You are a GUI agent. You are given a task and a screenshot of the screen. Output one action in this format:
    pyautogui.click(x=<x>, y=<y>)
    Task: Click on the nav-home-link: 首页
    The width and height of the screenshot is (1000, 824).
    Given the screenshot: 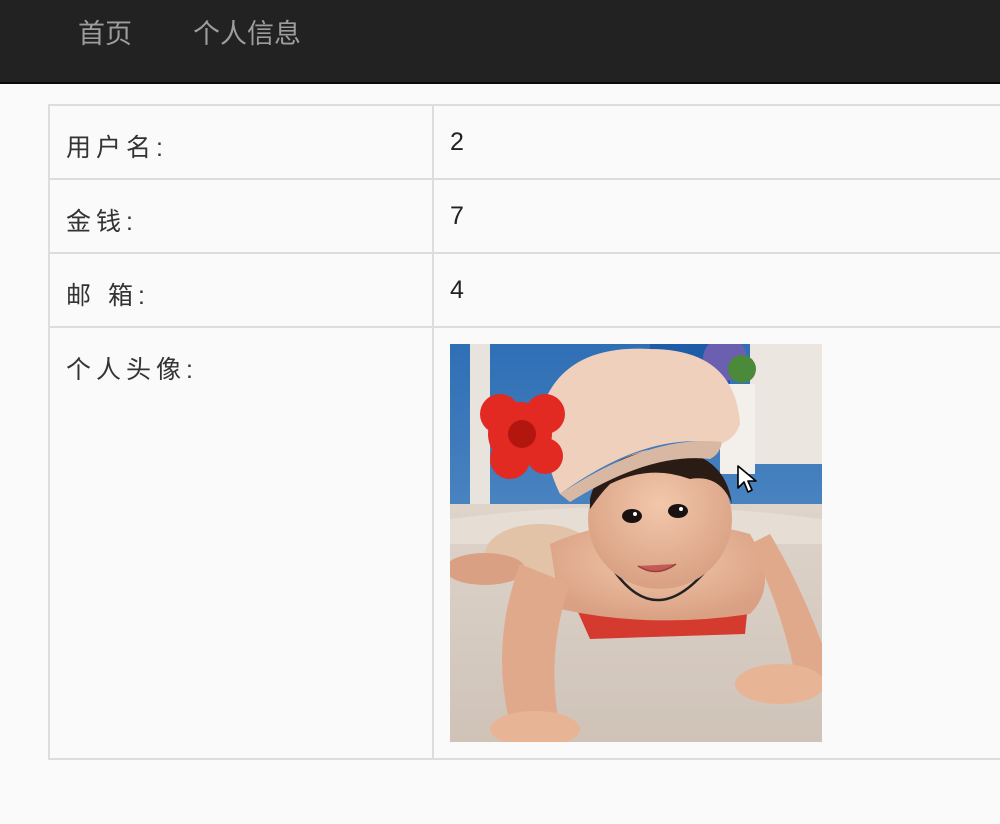 What is the action you would take?
    pyautogui.click(x=105, y=34)
    